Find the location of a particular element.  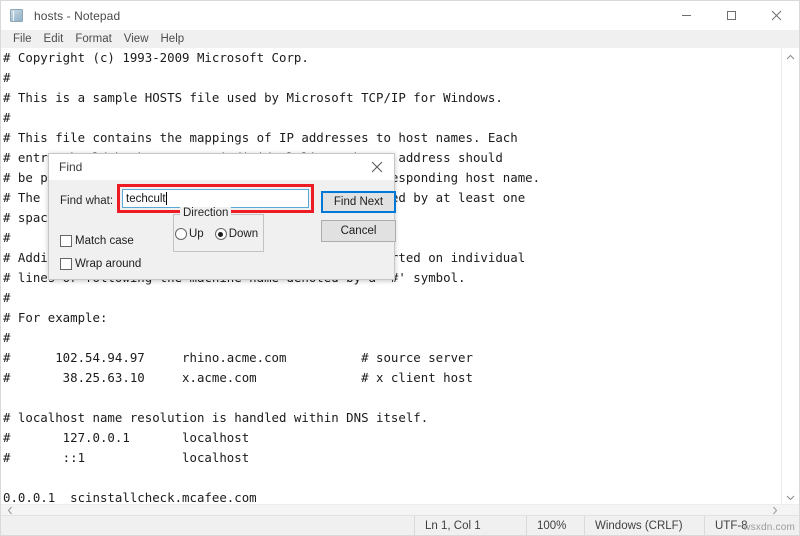

find-what-label: Find what: is located at coordinates (86, 201).